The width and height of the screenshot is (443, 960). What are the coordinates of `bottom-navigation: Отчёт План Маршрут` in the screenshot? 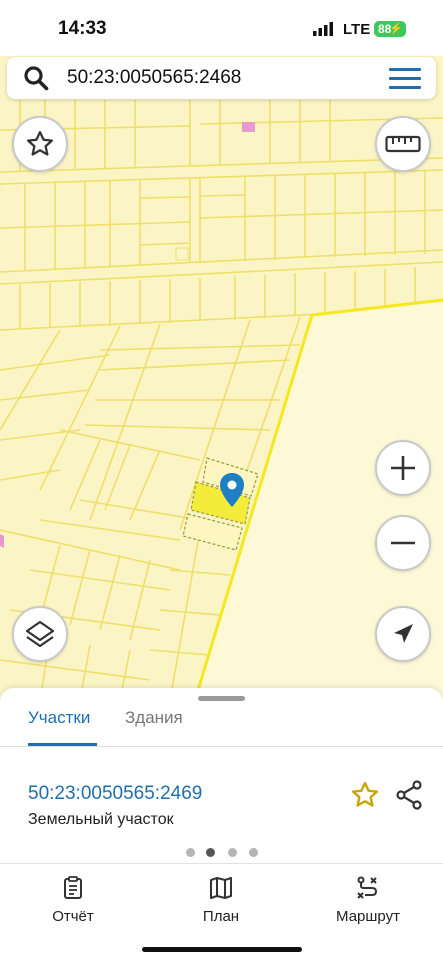 It's located at (221, 911).